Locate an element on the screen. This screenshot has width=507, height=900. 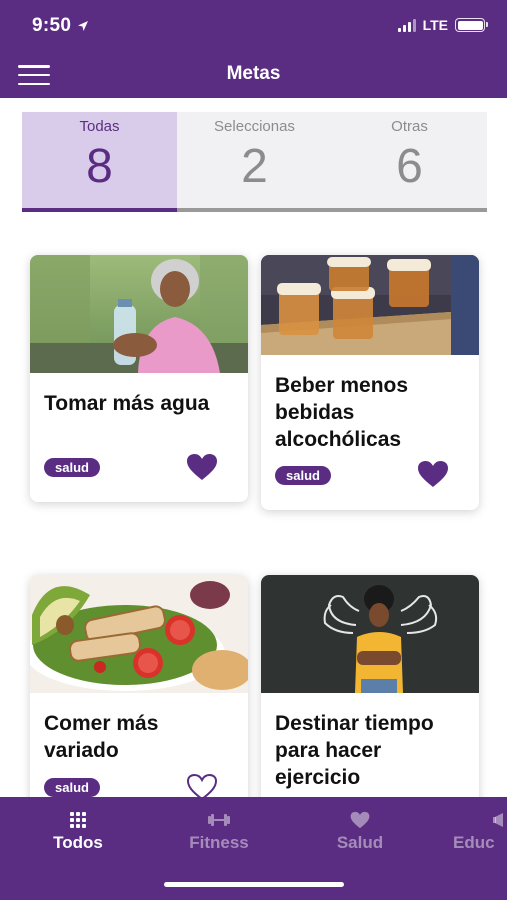
goal-title: Comer más variado is located at coordinates (101, 737).